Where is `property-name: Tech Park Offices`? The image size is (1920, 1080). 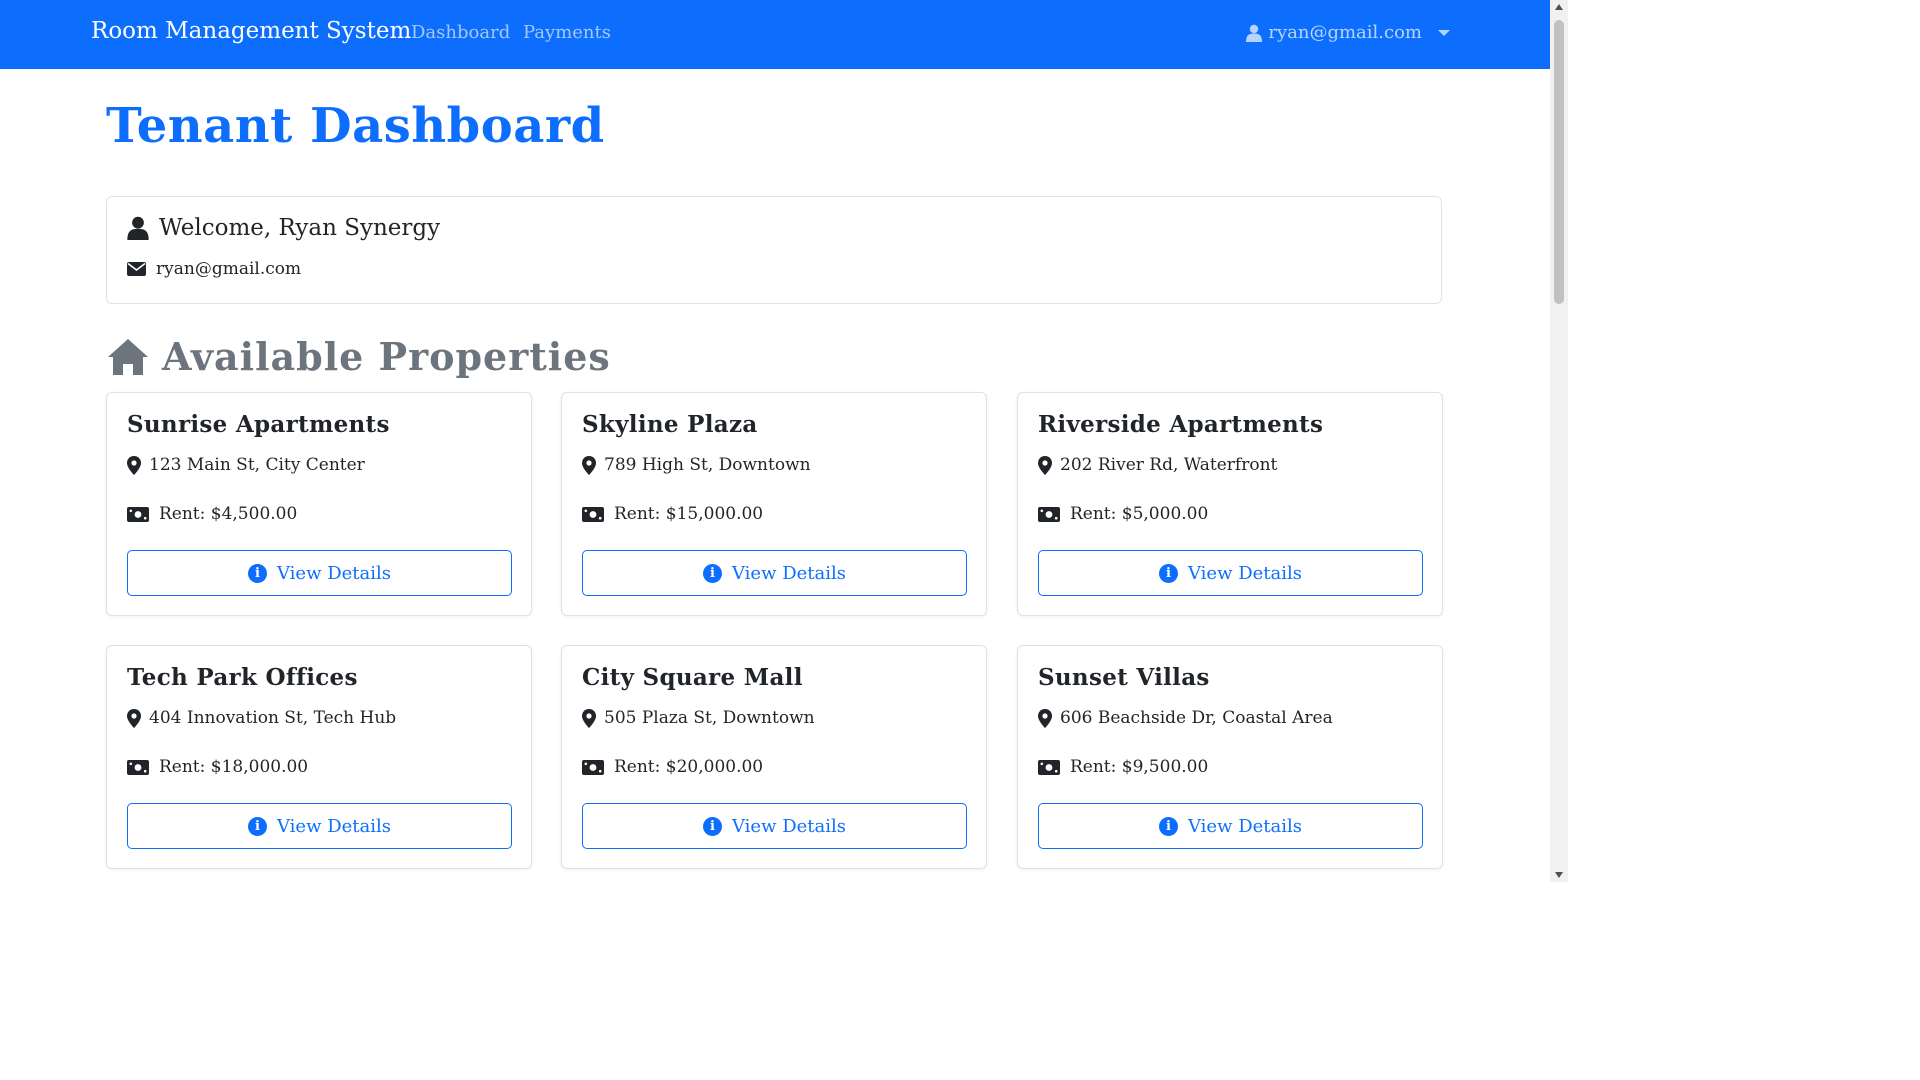
property-name: Tech Park Offices is located at coordinates (242, 677).